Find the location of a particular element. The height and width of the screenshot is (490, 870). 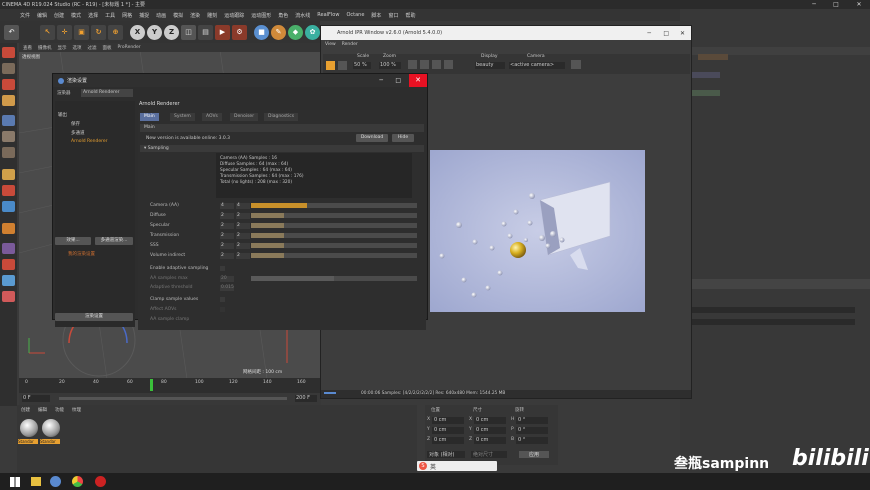

menu-item: 运动图形 is located at coordinates (261, 15).